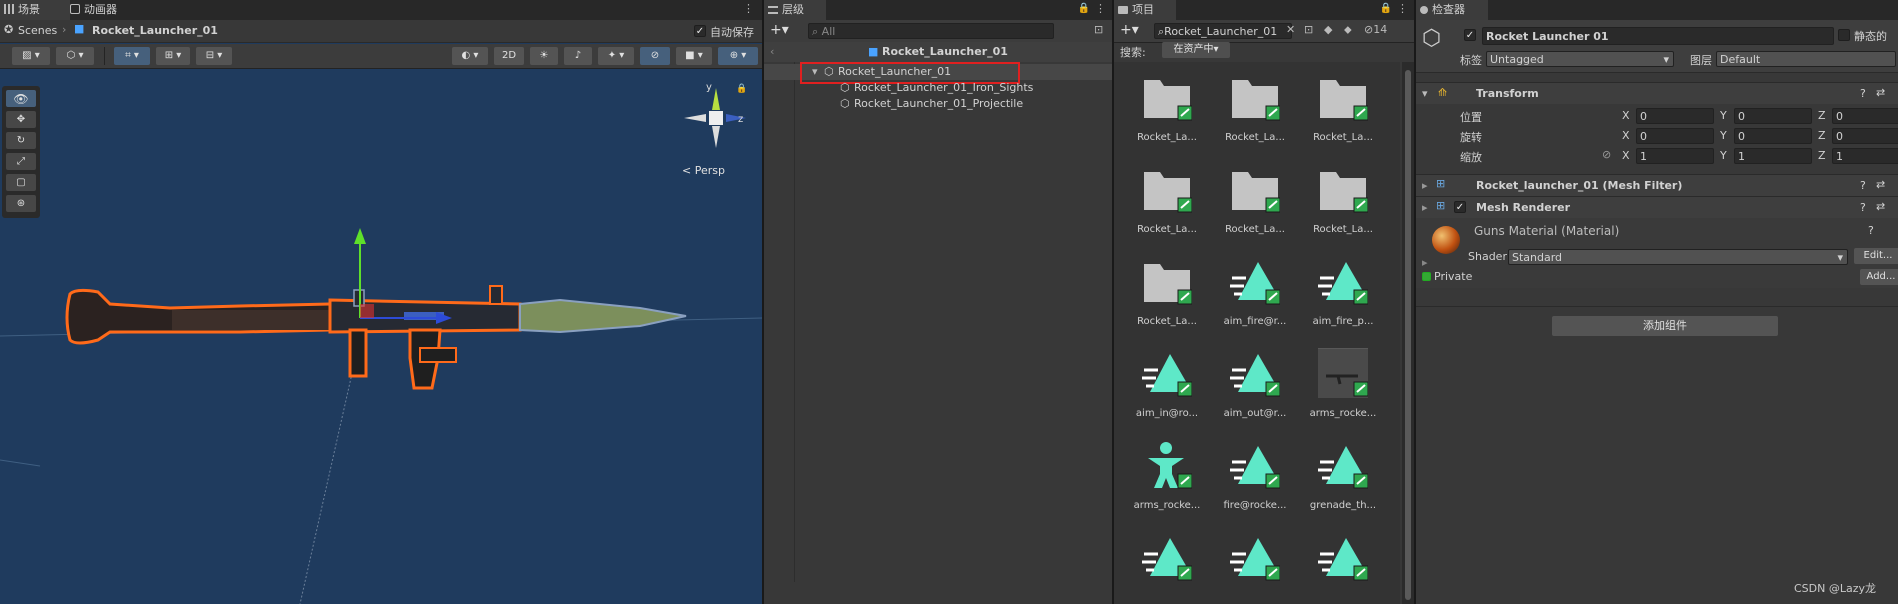 This screenshot has width=1898, height=604. I want to click on 2d-toggle-button: 2D, so click(509, 56).